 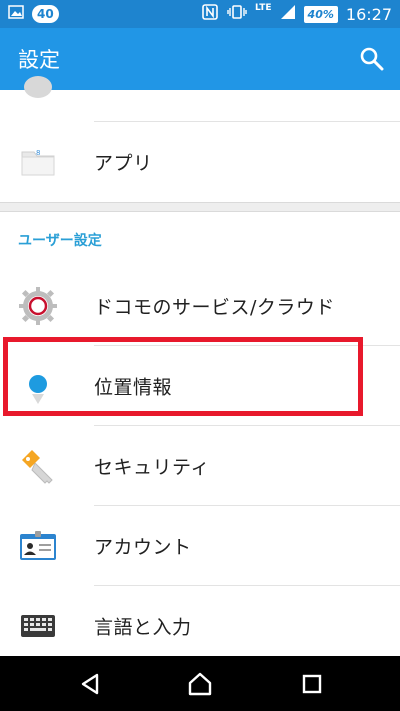 I want to click on list-item-docomo-services: ドコモのサービス/クラウド, so click(x=200, y=306).